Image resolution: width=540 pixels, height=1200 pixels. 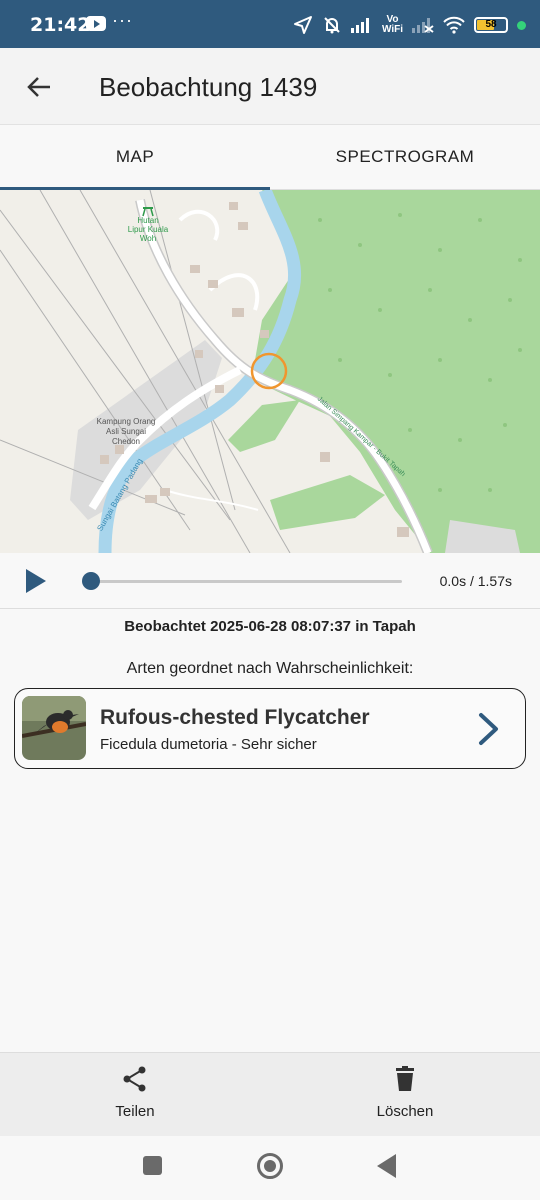 What do you see at coordinates (39, 87) in the screenshot?
I see `arrow-left-icon` at bounding box center [39, 87].